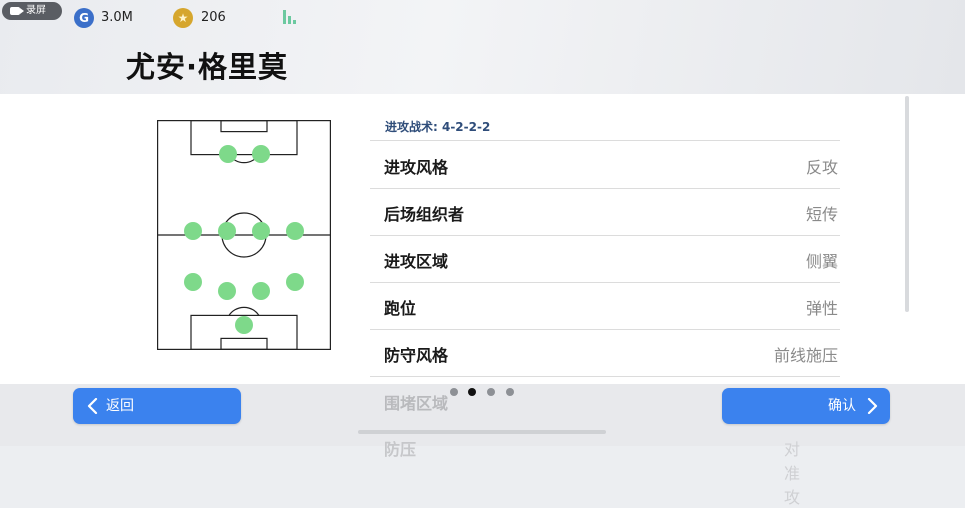 Image resolution: width=965 pixels, height=508 pixels. Describe the element at coordinates (244, 126) in the screenshot. I see `top-goal-box` at that location.